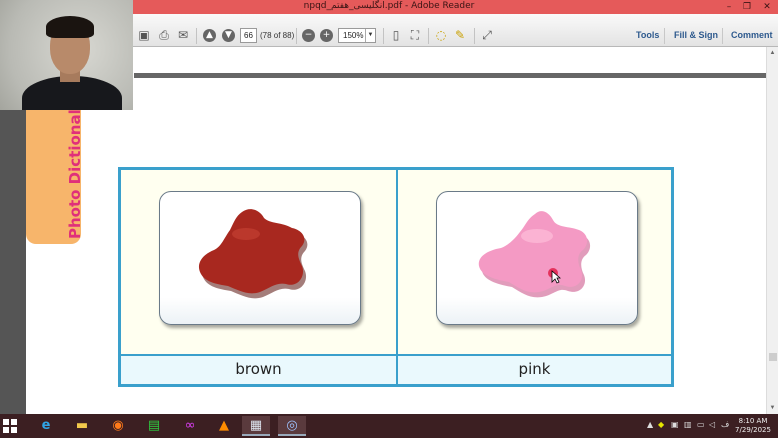 Image resolution: width=778 pixels, height=438 pixels. Describe the element at coordinates (183, 35) in the screenshot. I see `email-icon: ✉` at that location.